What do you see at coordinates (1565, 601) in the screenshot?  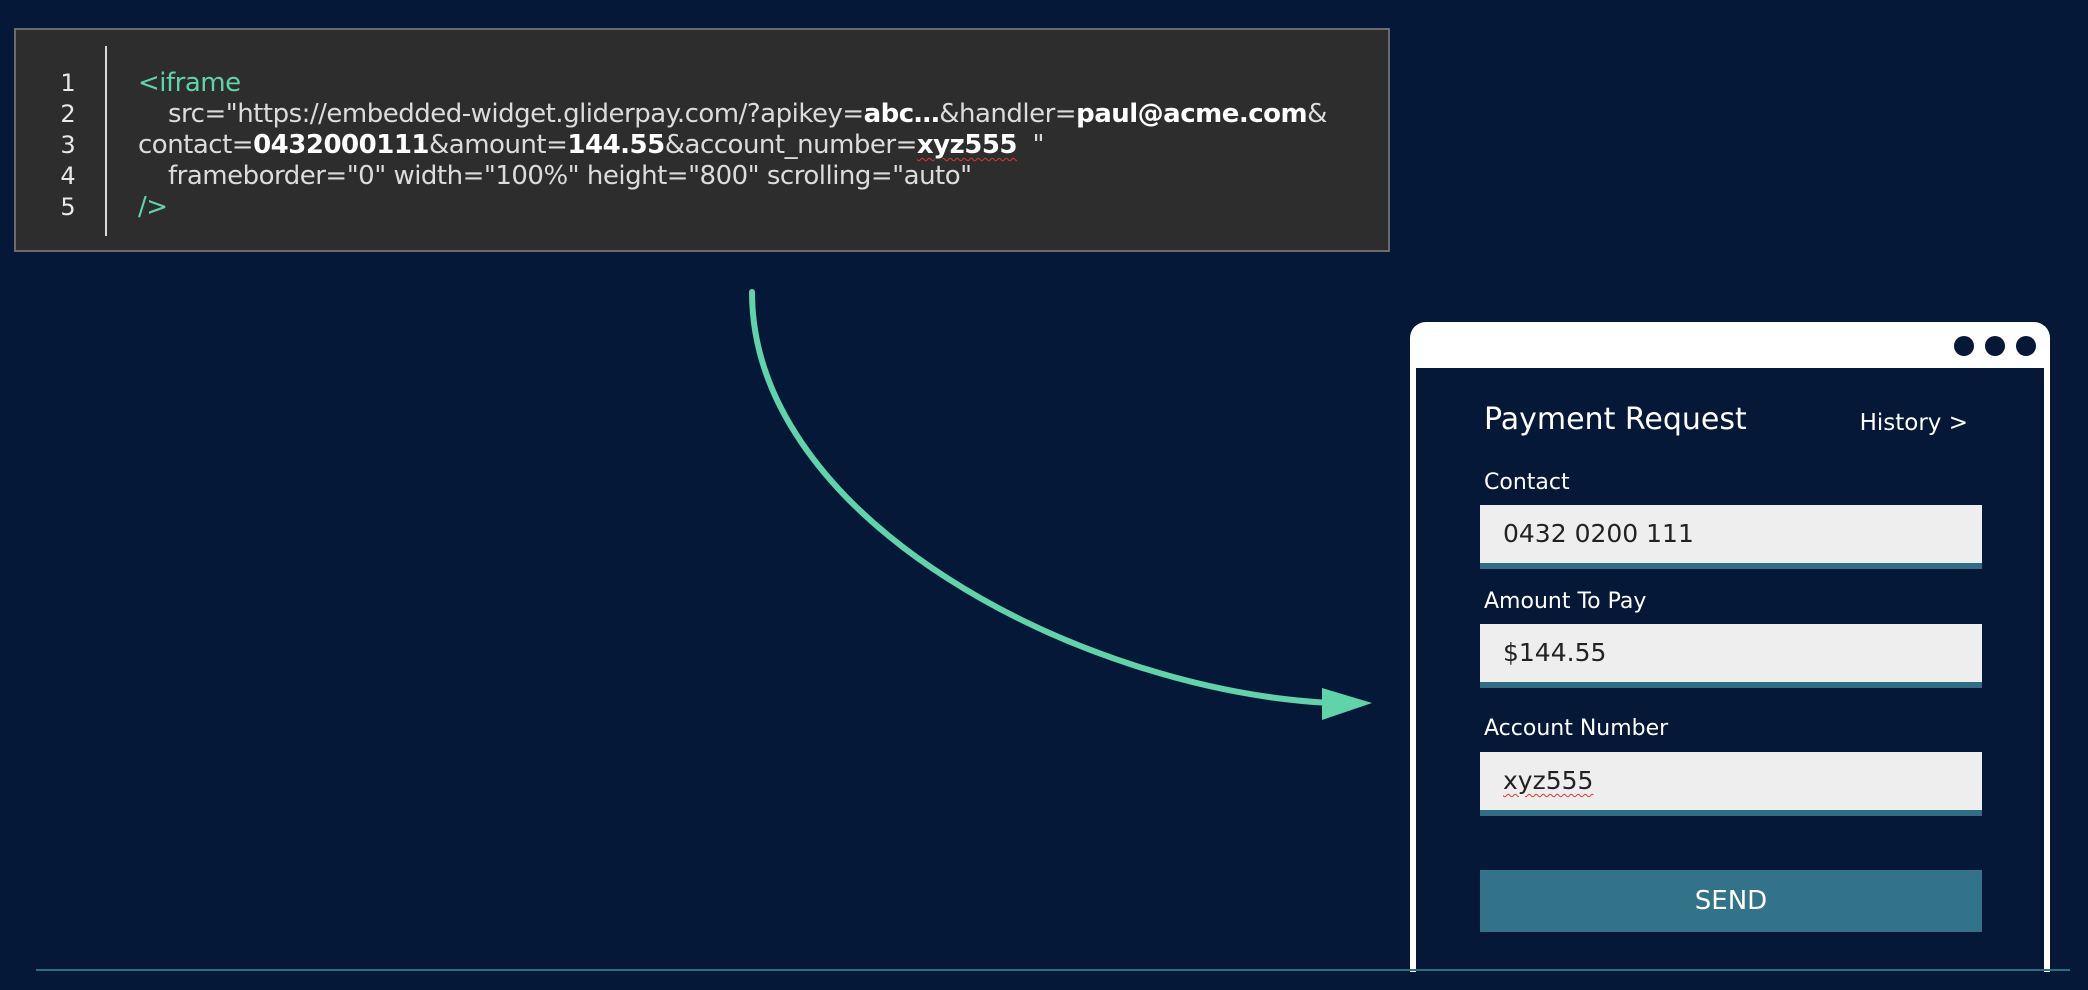 I see `amount-label: Amount To Pay` at bounding box center [1565, 601].